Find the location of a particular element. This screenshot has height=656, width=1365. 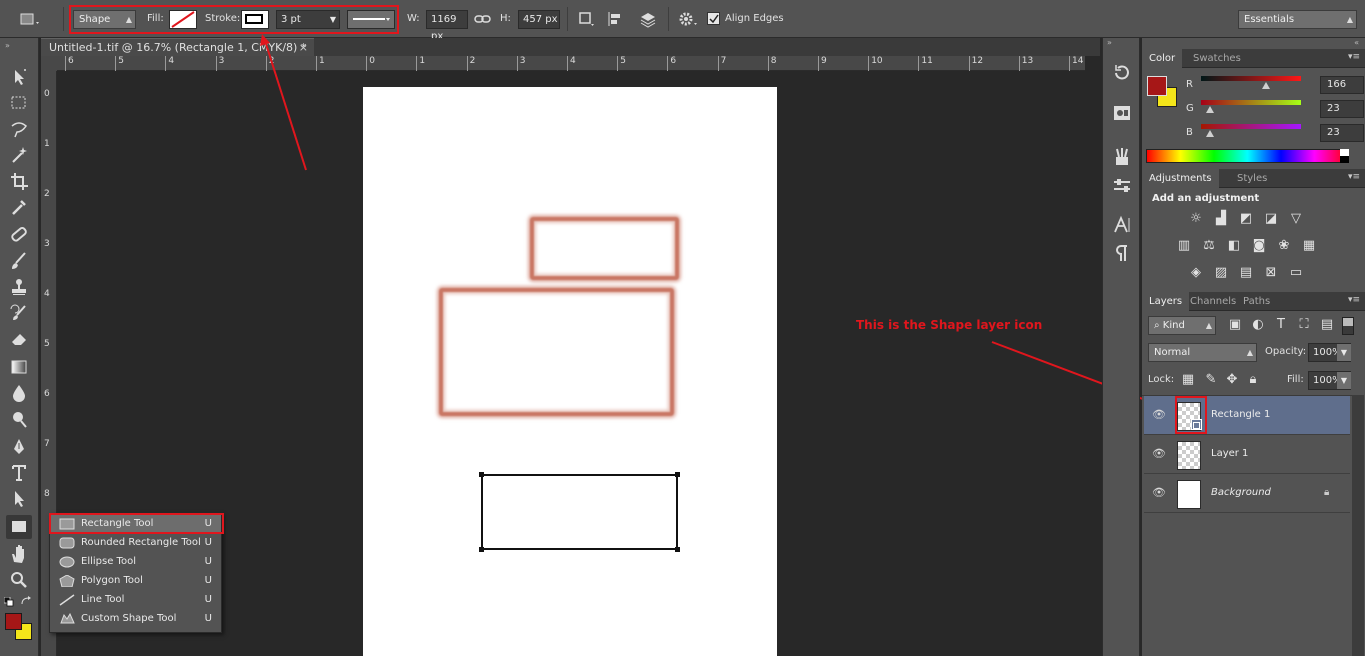

tab-swatches: Swatches is located at coordinates (1217, 58).